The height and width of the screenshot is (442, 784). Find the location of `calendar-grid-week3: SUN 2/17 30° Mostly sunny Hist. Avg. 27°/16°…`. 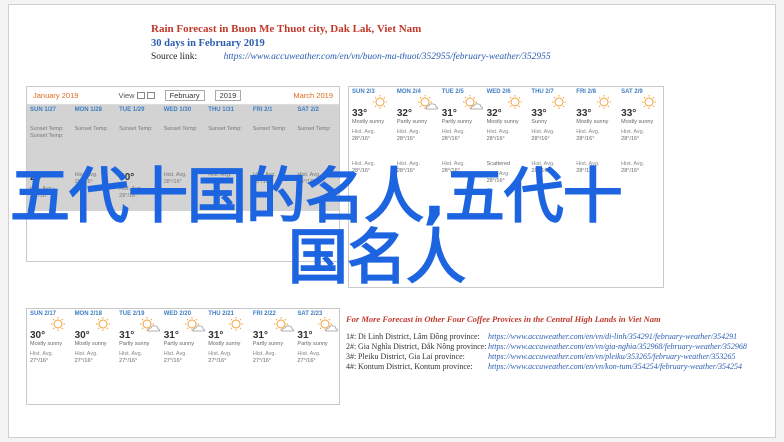

calendar-grid-week3: SUN 2/17 30° Mostly sunny Hist. Avg. 27°/16°… is located at coordinates (183, 335).